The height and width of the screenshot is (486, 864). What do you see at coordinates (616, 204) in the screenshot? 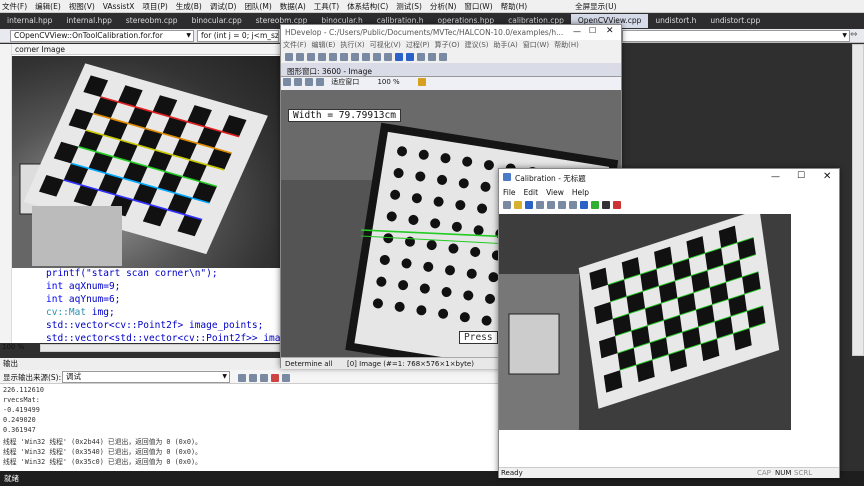
I see `calibrate-icon` at bounding box center [616, 204].